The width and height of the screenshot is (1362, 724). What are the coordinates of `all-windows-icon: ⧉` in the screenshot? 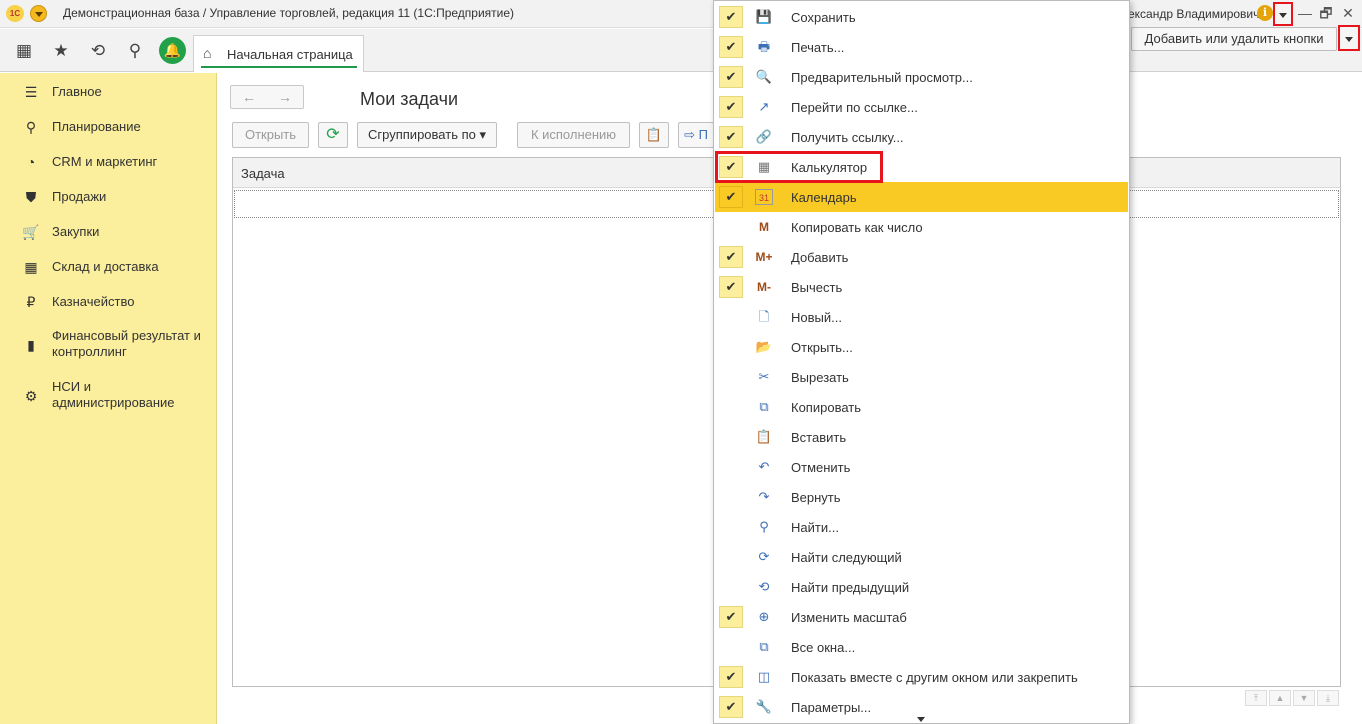 It's located at (764, 646).